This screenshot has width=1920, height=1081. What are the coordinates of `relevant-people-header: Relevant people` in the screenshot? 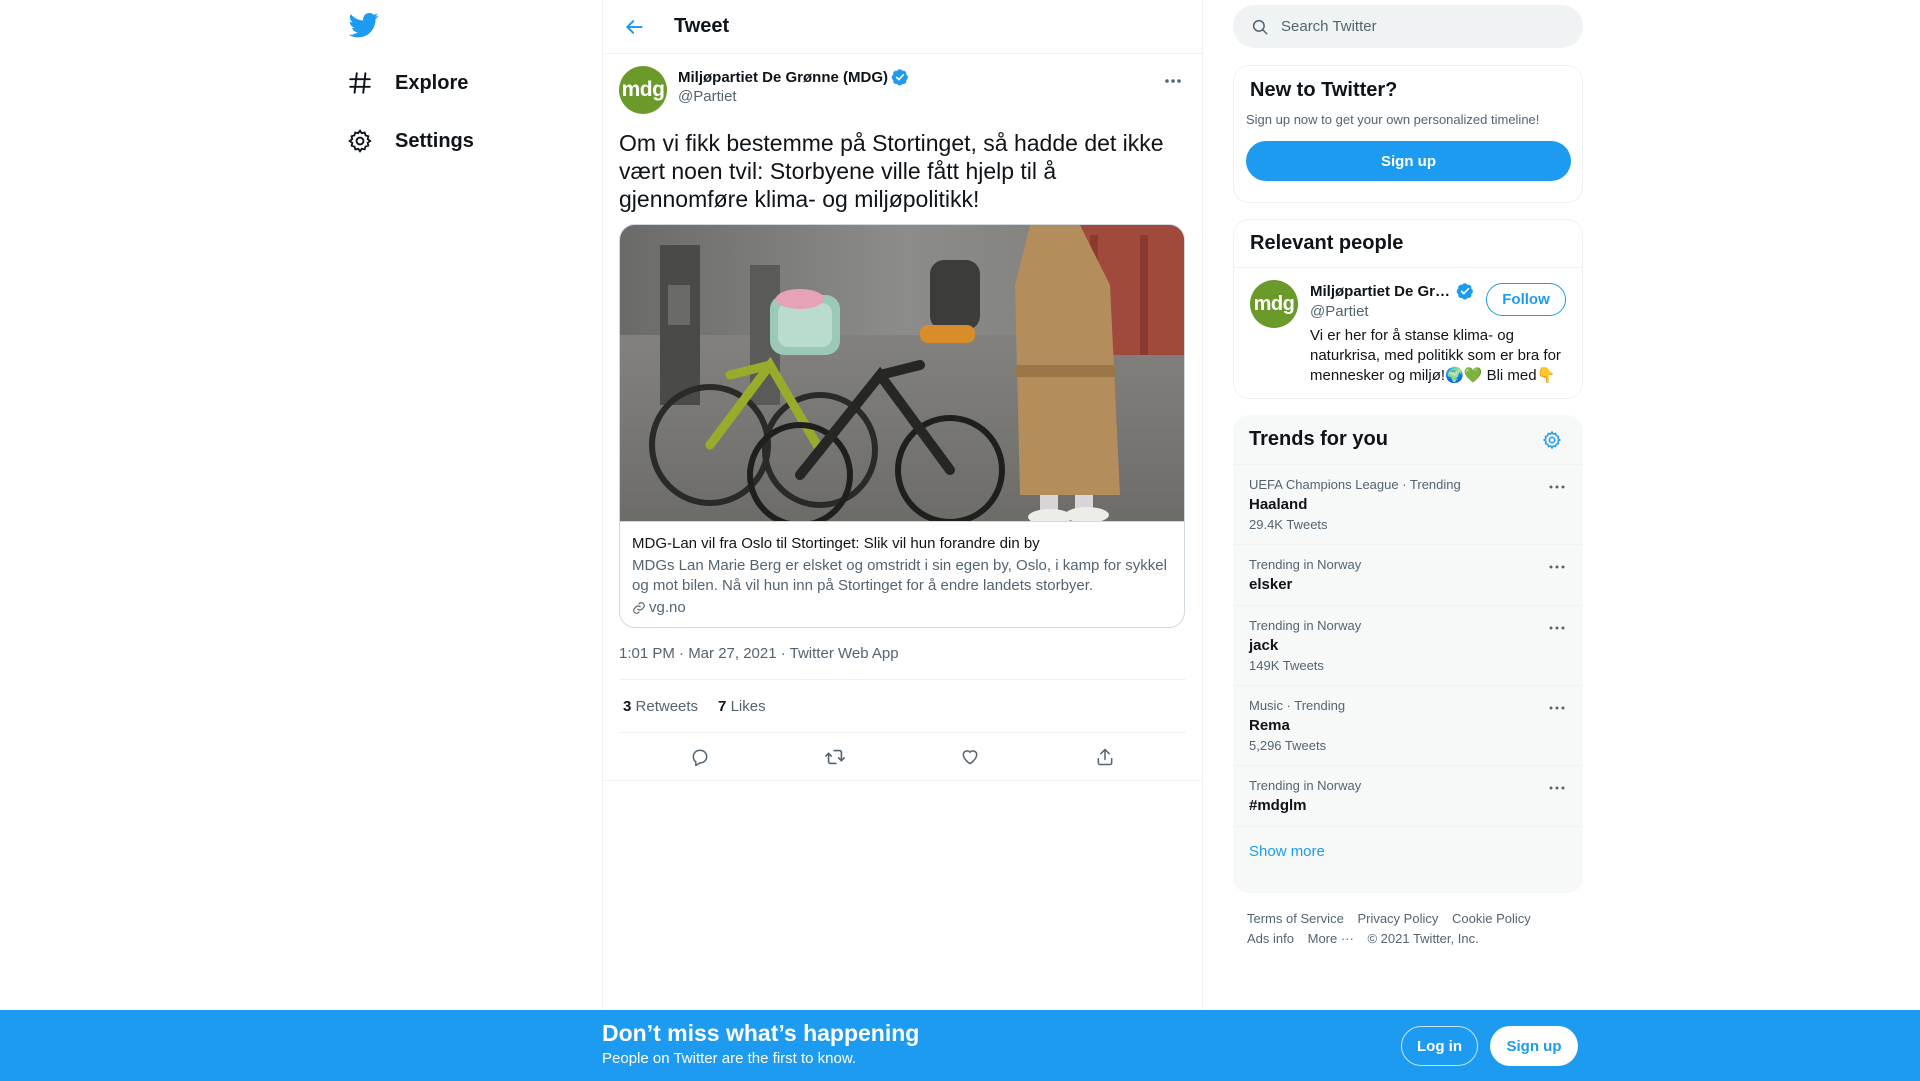 It's located at (1408, 244).